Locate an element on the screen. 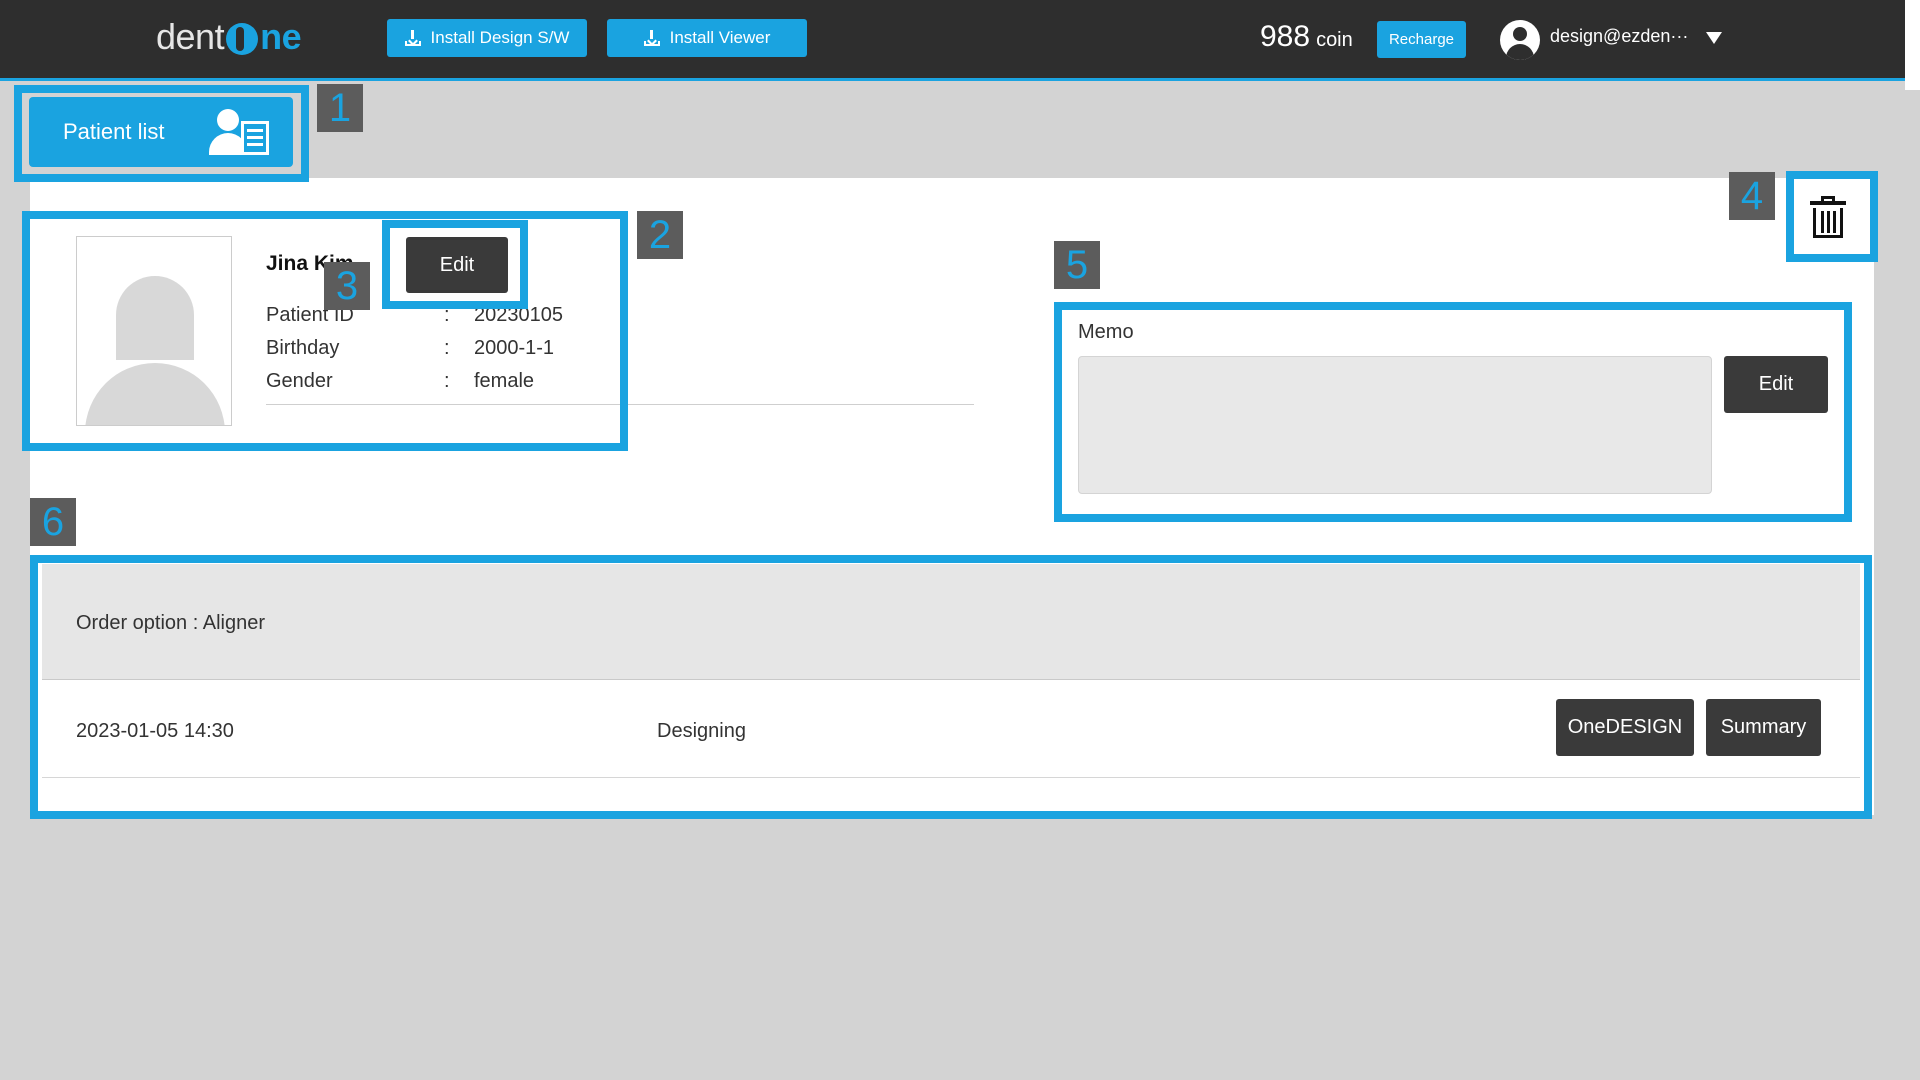  edit-patient-button: Edit is located at coordinates (457, 265).